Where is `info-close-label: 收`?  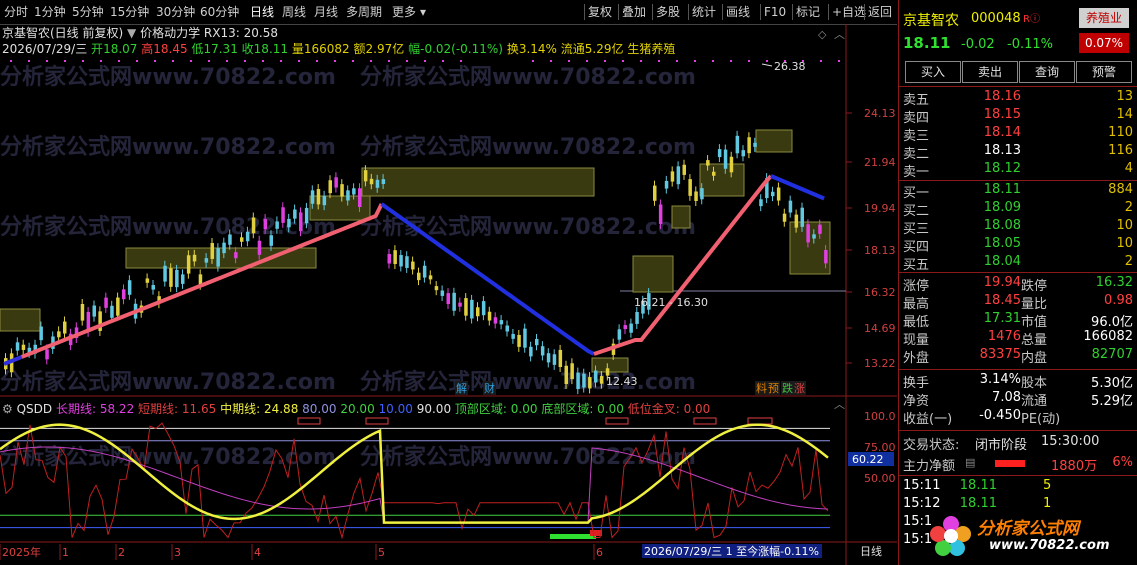 info-close-label: 收 is located at coordinates (247, 49).